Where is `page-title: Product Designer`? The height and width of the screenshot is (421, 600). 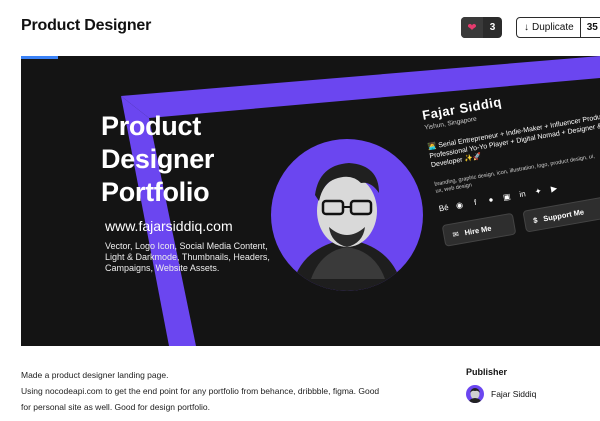 page-title: Product Designer is located at coordinates (86, 25).